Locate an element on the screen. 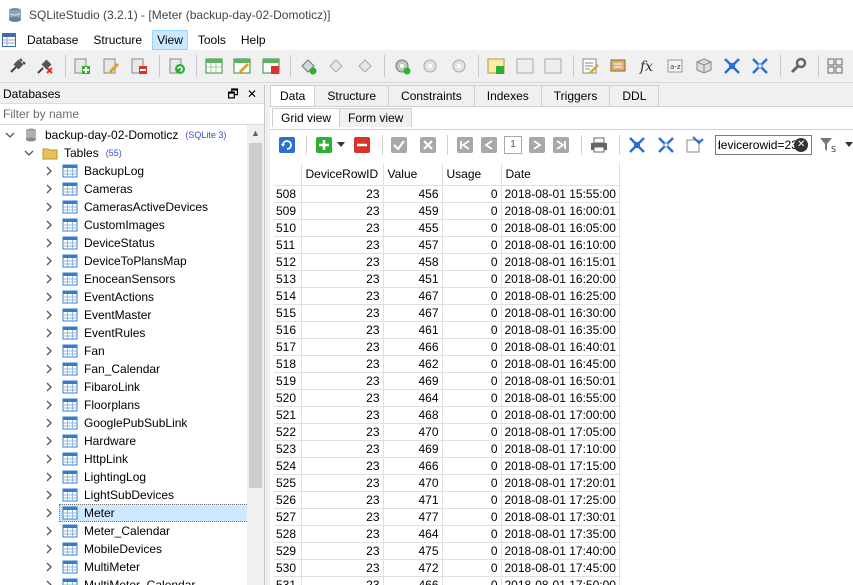 This screenshot has width=853, height=585. menu-structure: Structure is located at coordinates (117, 40).